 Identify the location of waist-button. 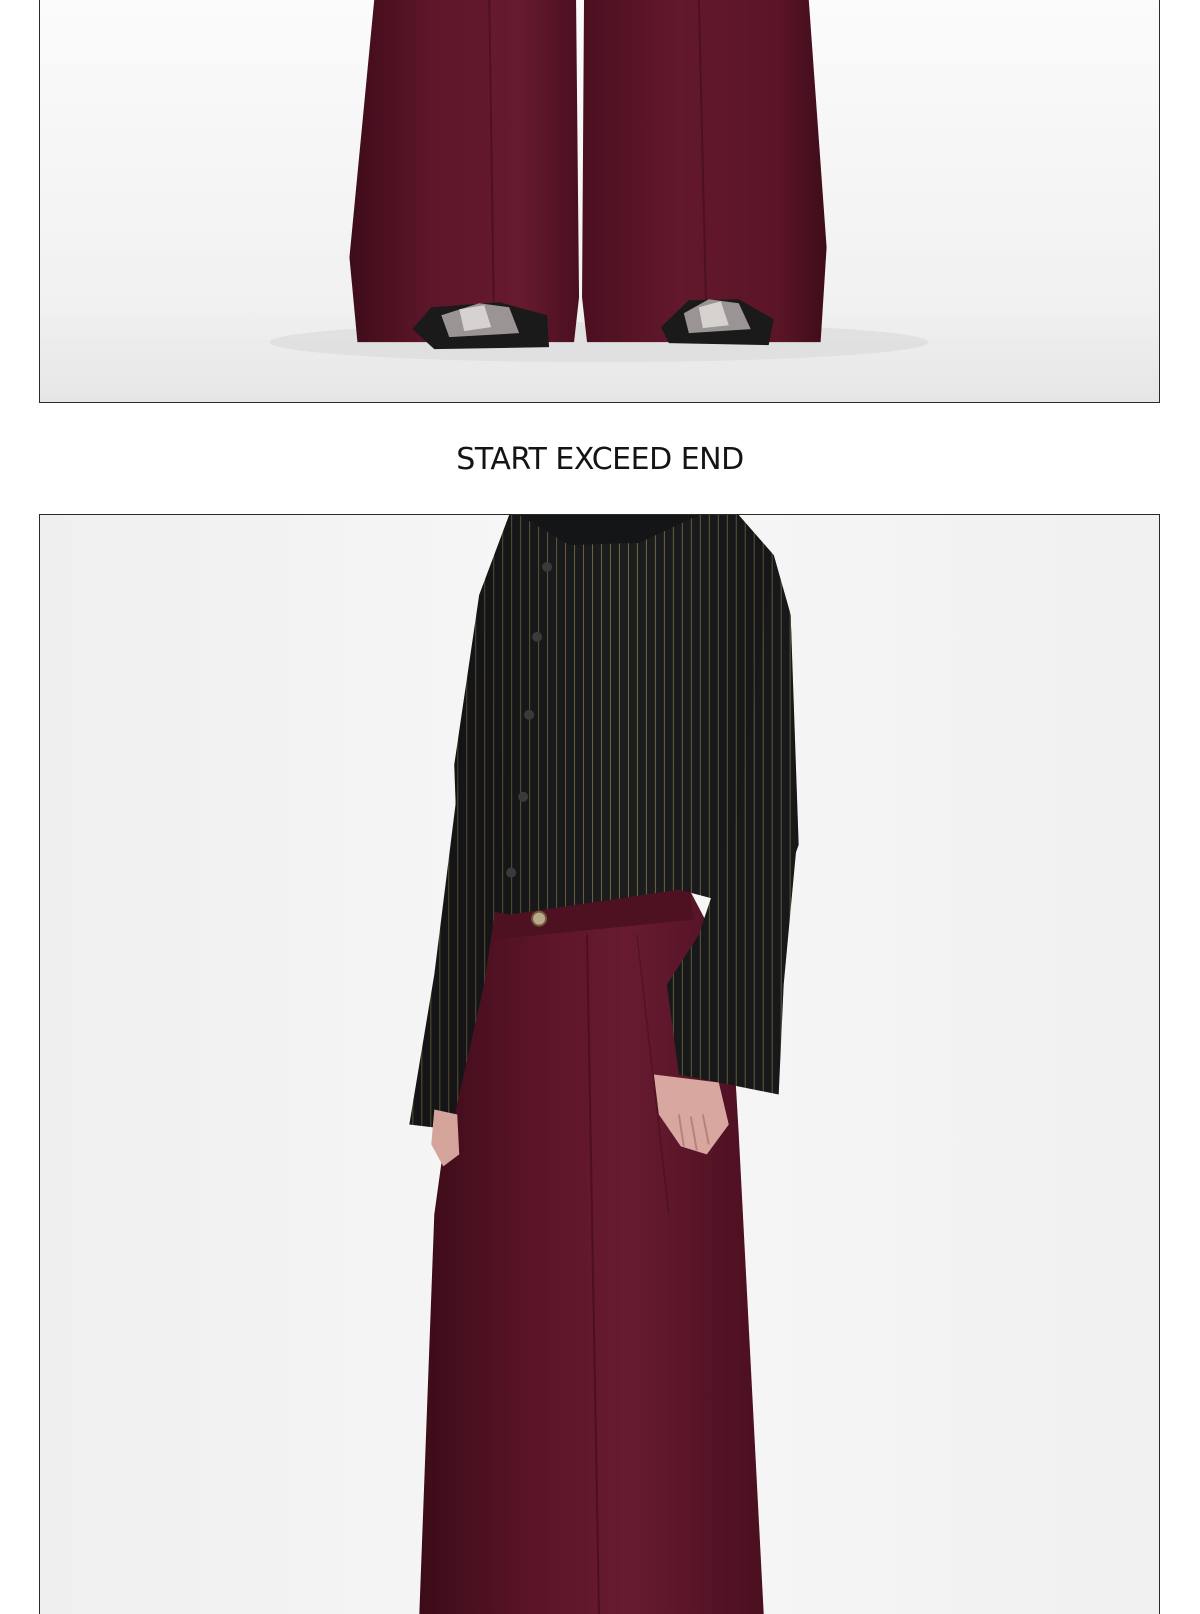
(539, 918).